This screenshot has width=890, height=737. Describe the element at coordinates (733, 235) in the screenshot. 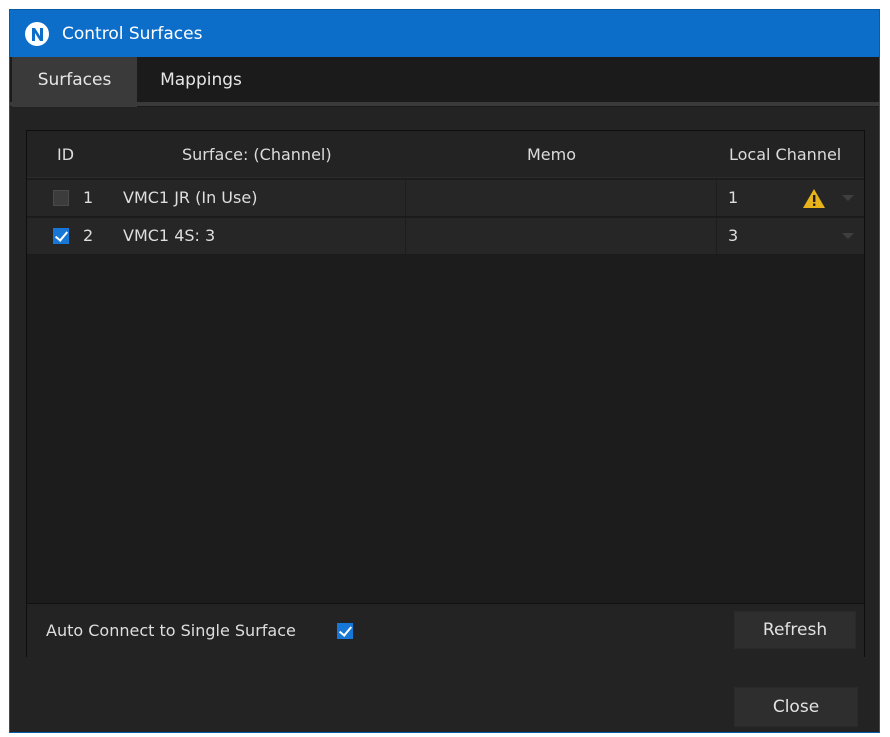

I see `local-channel-value: 3` at that location.